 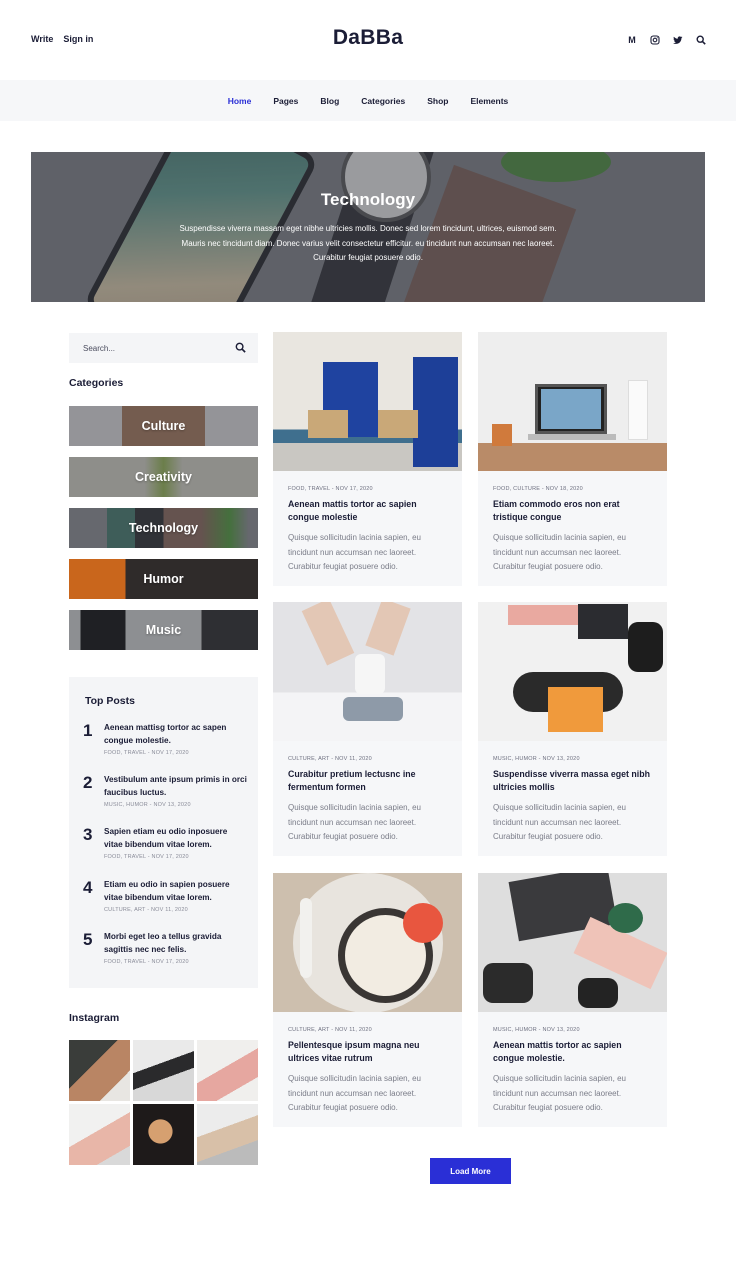 What do you see at coordinates (285, 101) in the screenshot?
I see `nav-pages: Pages` at bounding box center [285, 101].